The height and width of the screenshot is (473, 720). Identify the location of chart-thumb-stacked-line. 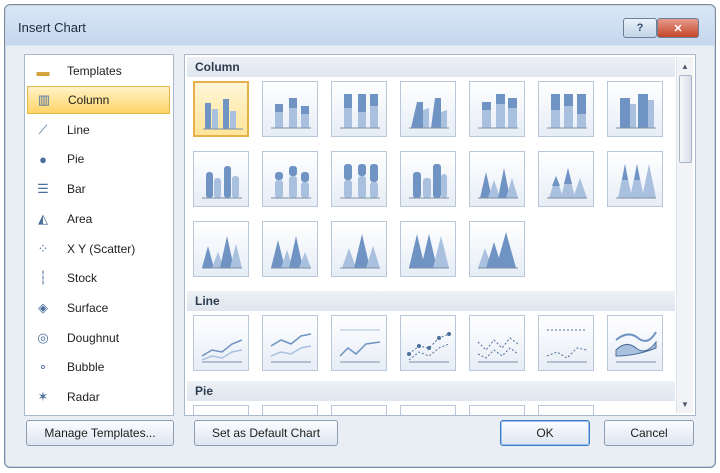
(290, 343).